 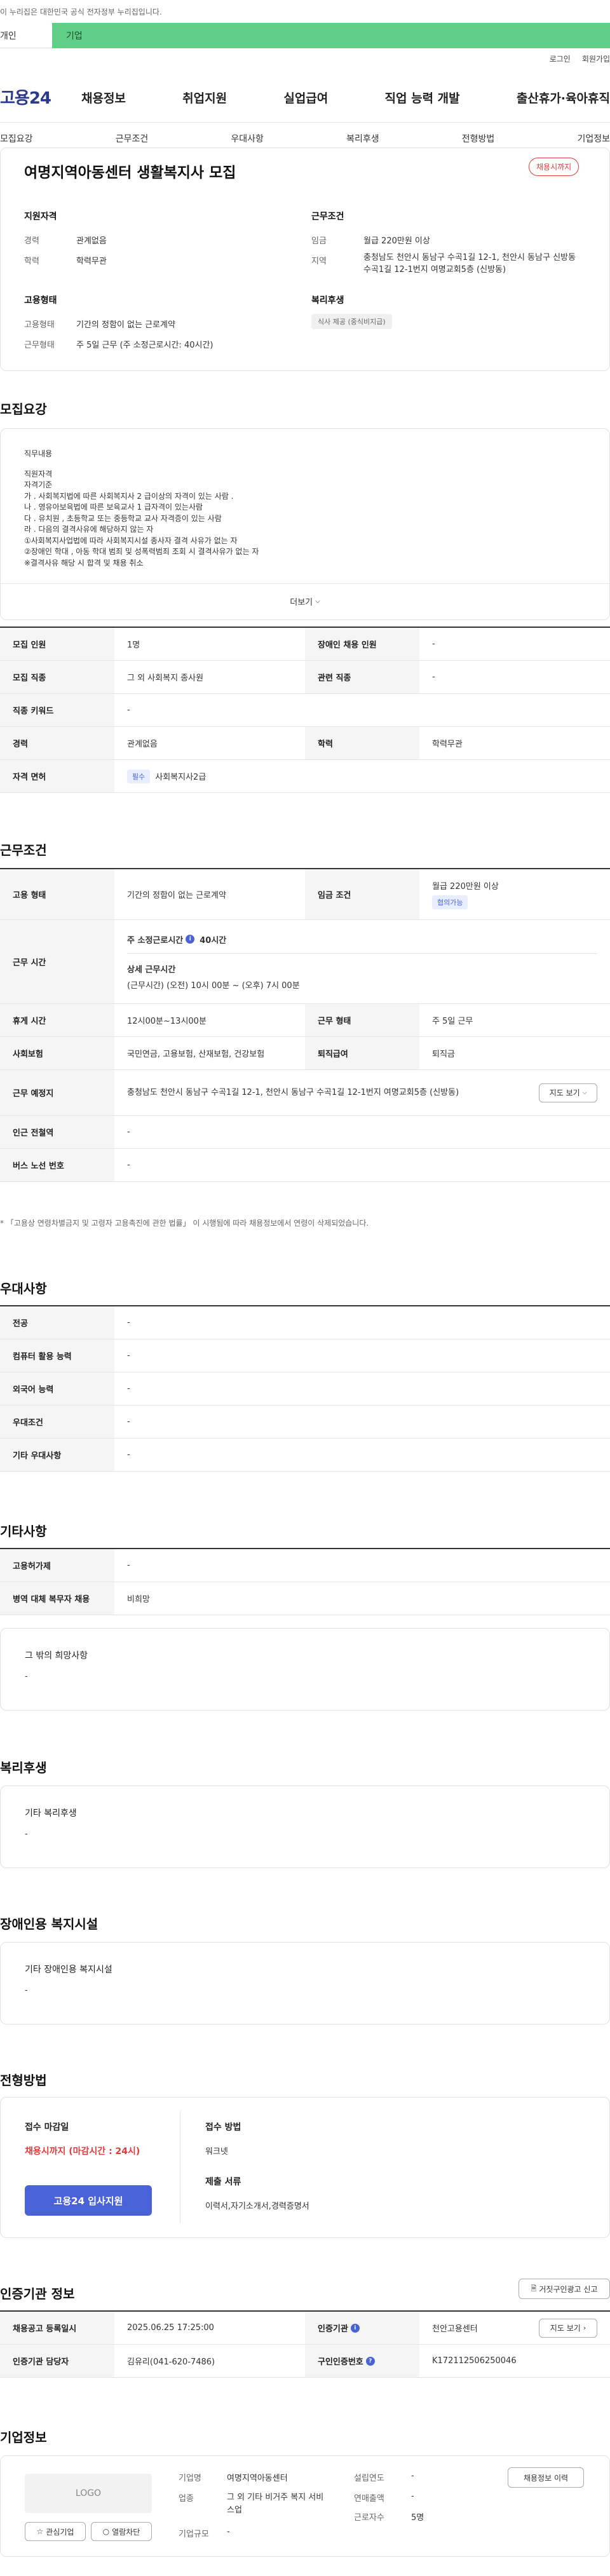 I want to click on apply-button: 고용24 입사지원, so click(x=88, y=2200).